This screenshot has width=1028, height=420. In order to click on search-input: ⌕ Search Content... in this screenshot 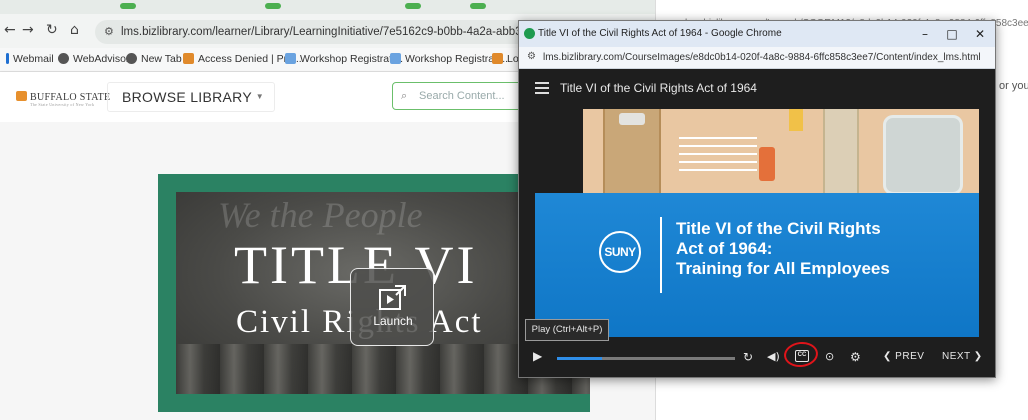, I will do `click(459, 96)`.